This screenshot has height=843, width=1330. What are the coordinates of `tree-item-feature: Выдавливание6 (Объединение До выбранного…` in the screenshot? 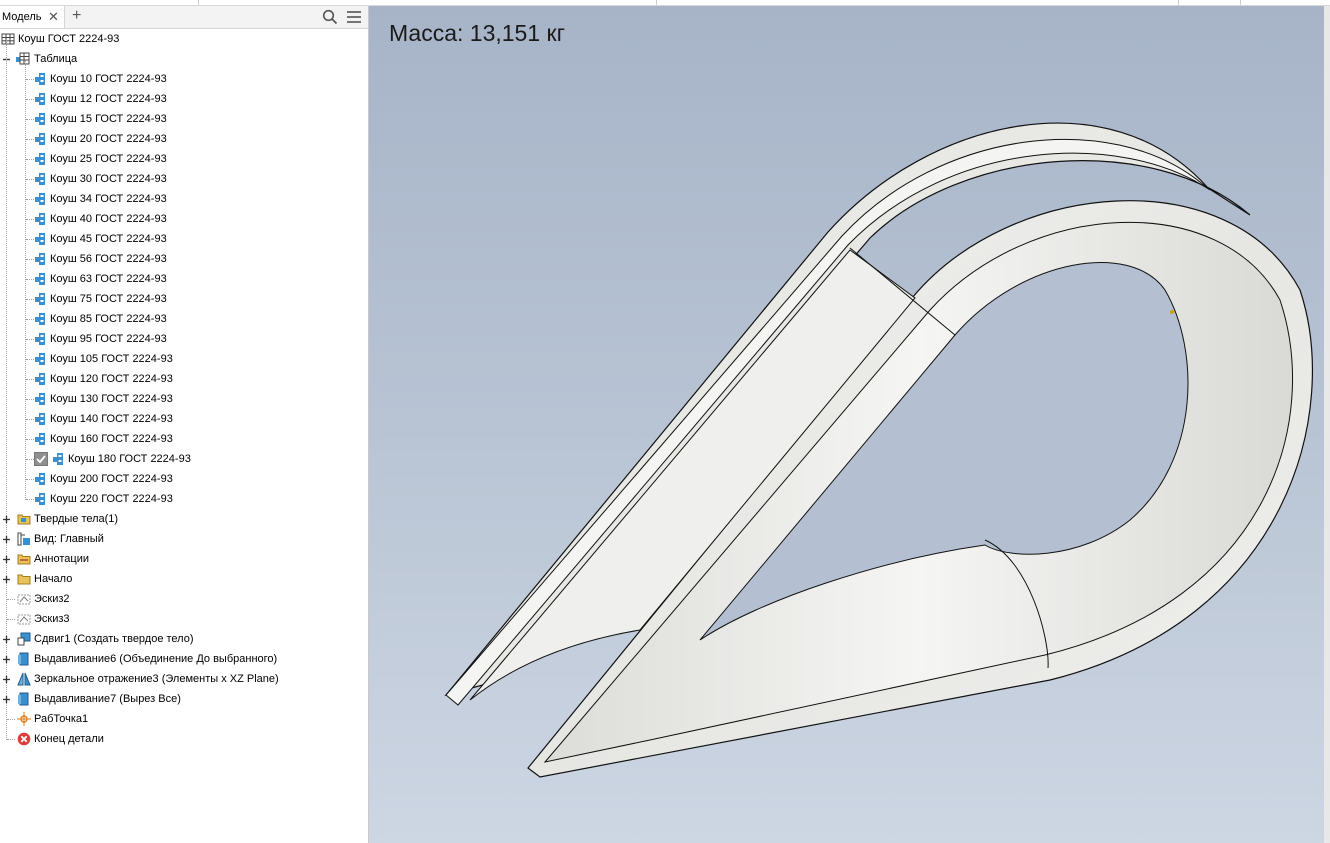 It's located at (184, 659).